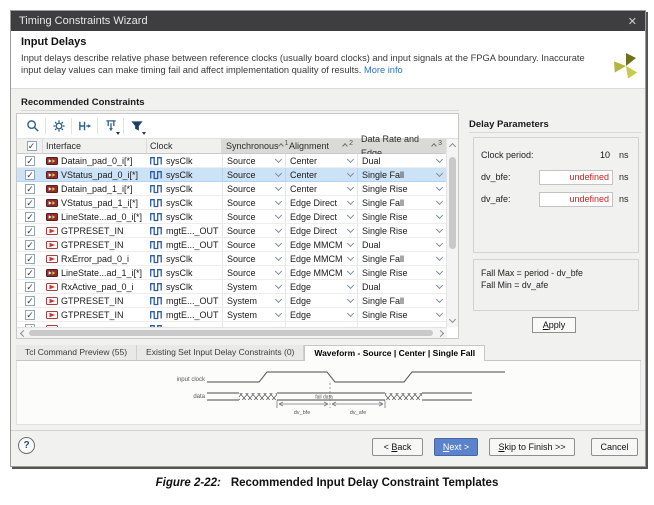  Describe the element at coordinates (111, 126) in the screenshot. I see `group-options-icon` at that location.